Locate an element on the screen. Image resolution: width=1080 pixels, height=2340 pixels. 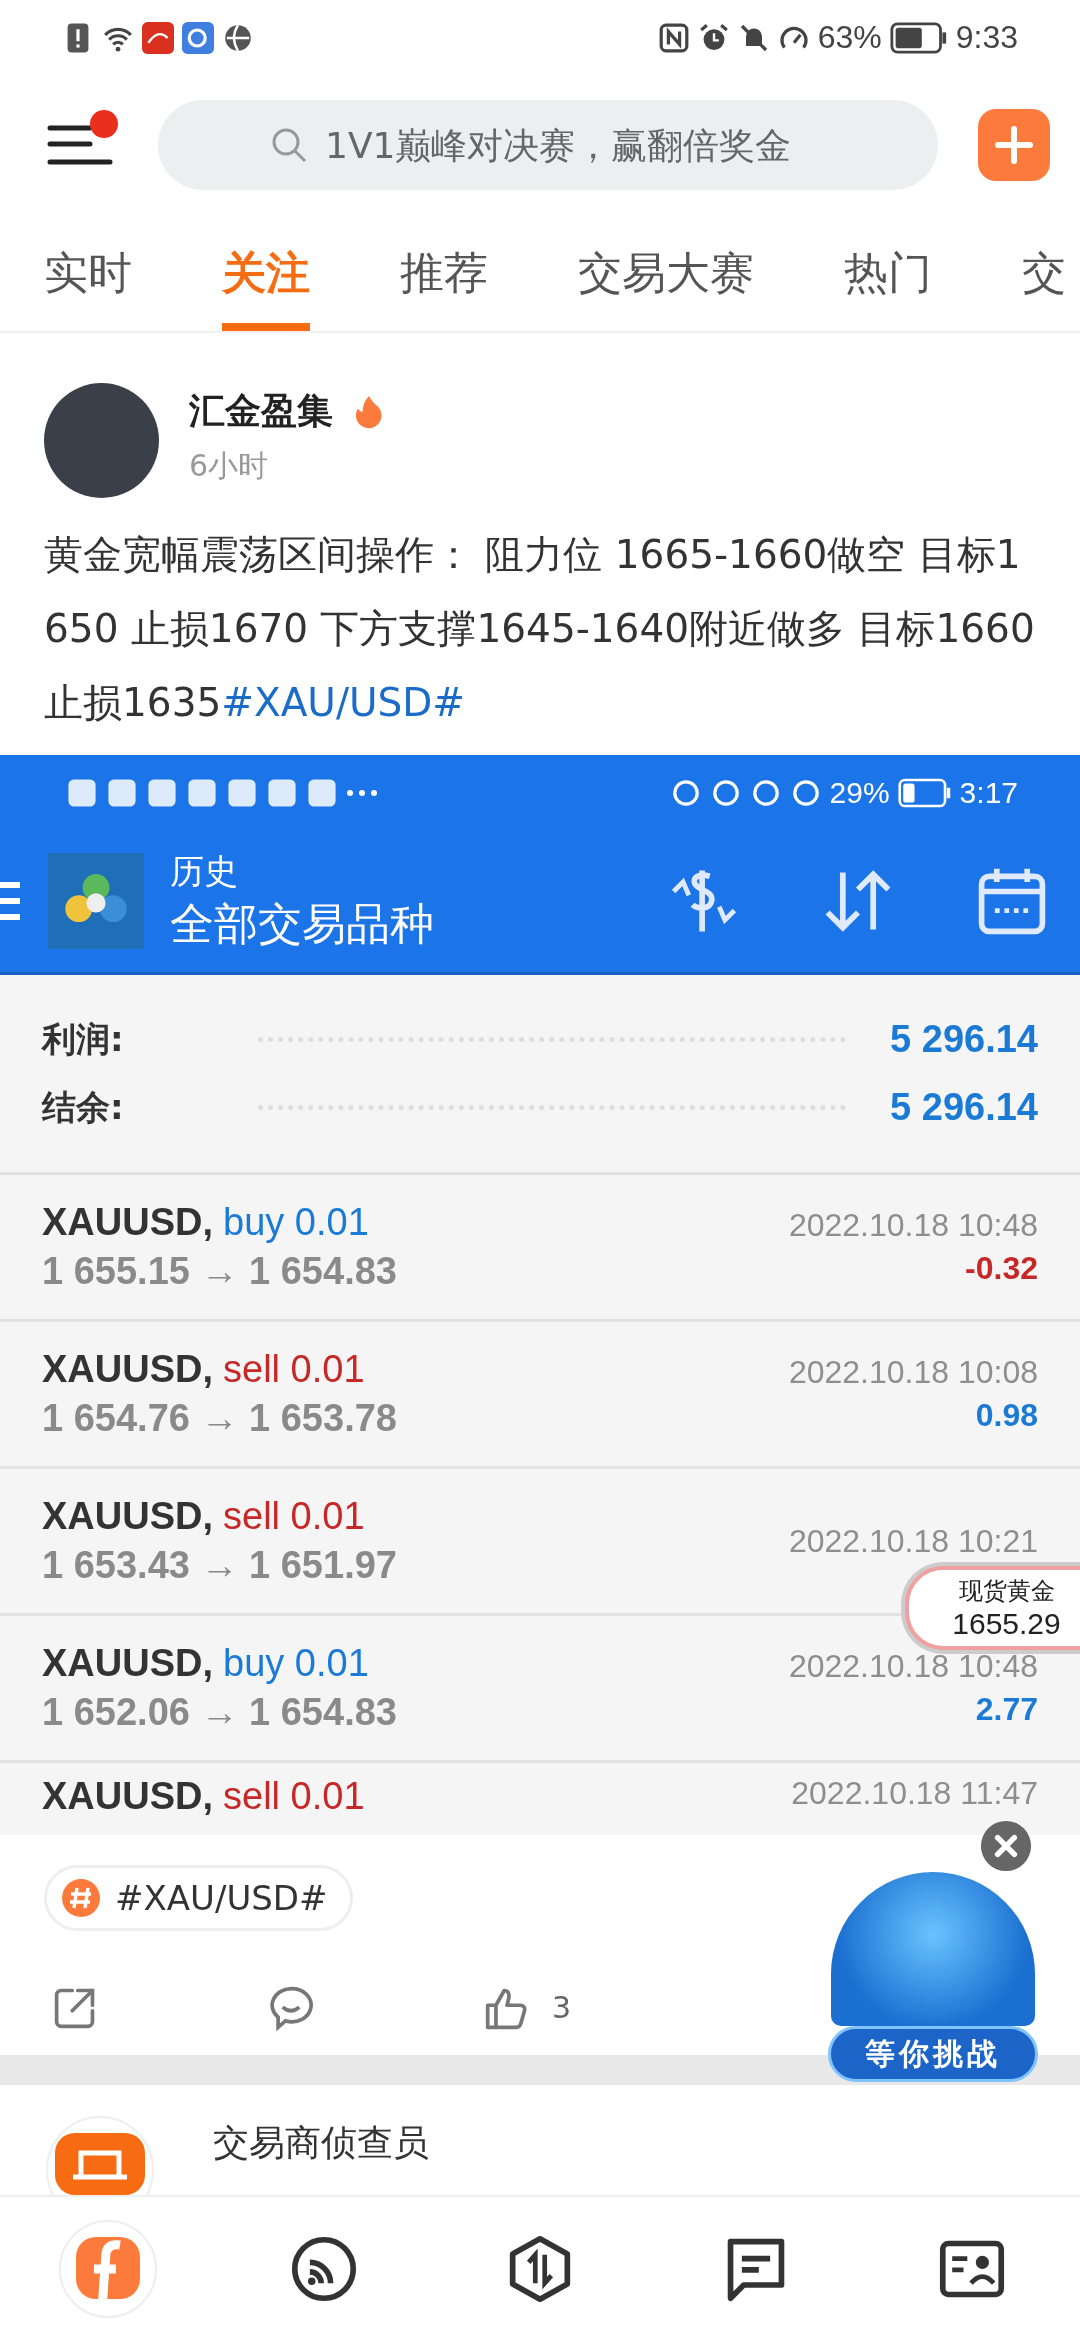
promo-picture is located at coordinates (933, 1949).